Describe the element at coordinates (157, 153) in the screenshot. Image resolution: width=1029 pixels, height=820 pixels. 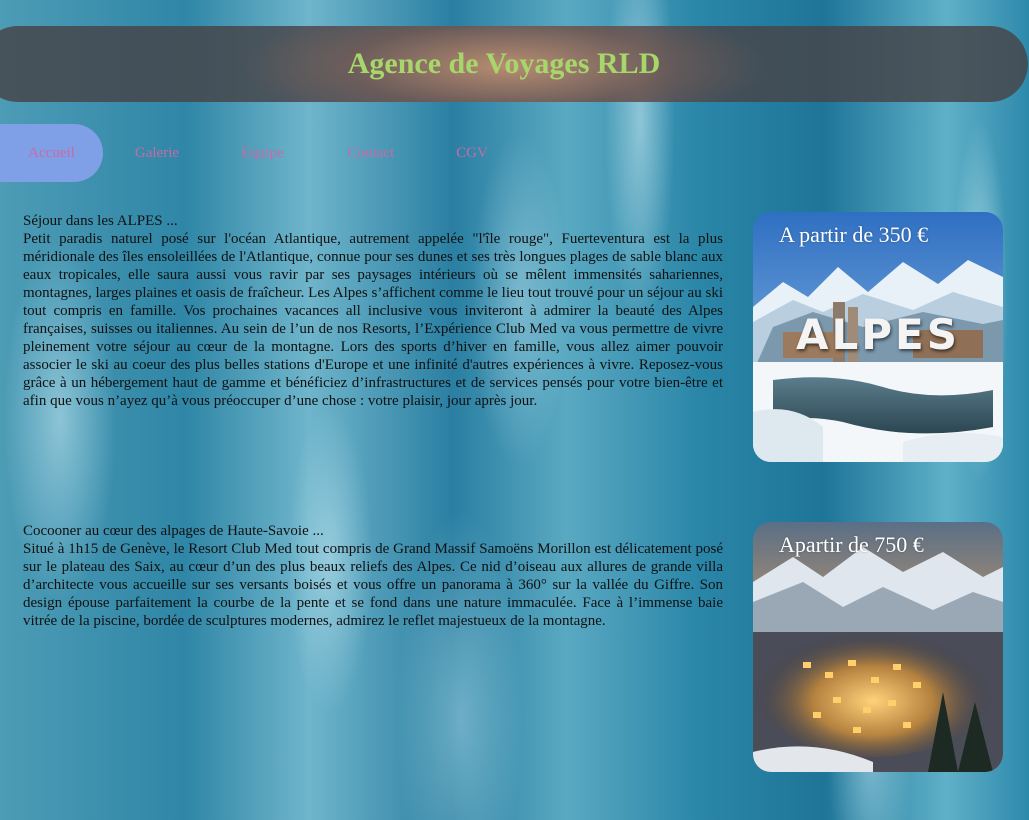
I see `nav-item-galerie: Galerie` at that location.